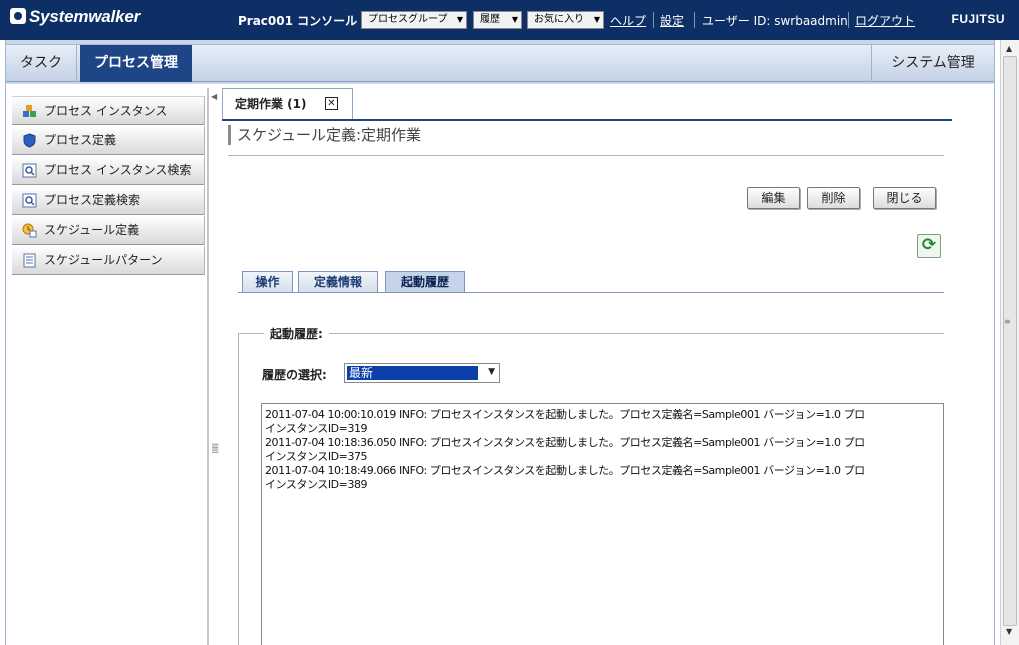  I want to click on close-button: 閉じる, so click(904, 198).